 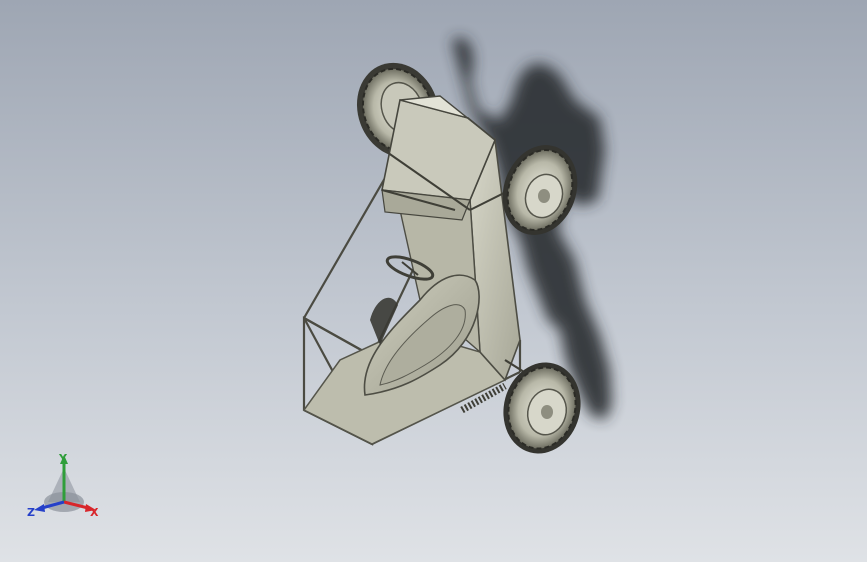 What do you see at coordinates (65, 486) in the screenshot?
I see `orientation-triad: Y X Z` at bounding box center [65, 486].